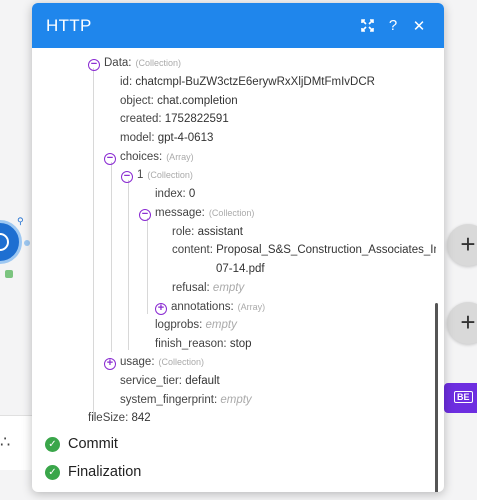  What do you see at coordinates (191, 288) in the screenshot?
I see `key-label: refusal:` at bounding box center [191, 288].